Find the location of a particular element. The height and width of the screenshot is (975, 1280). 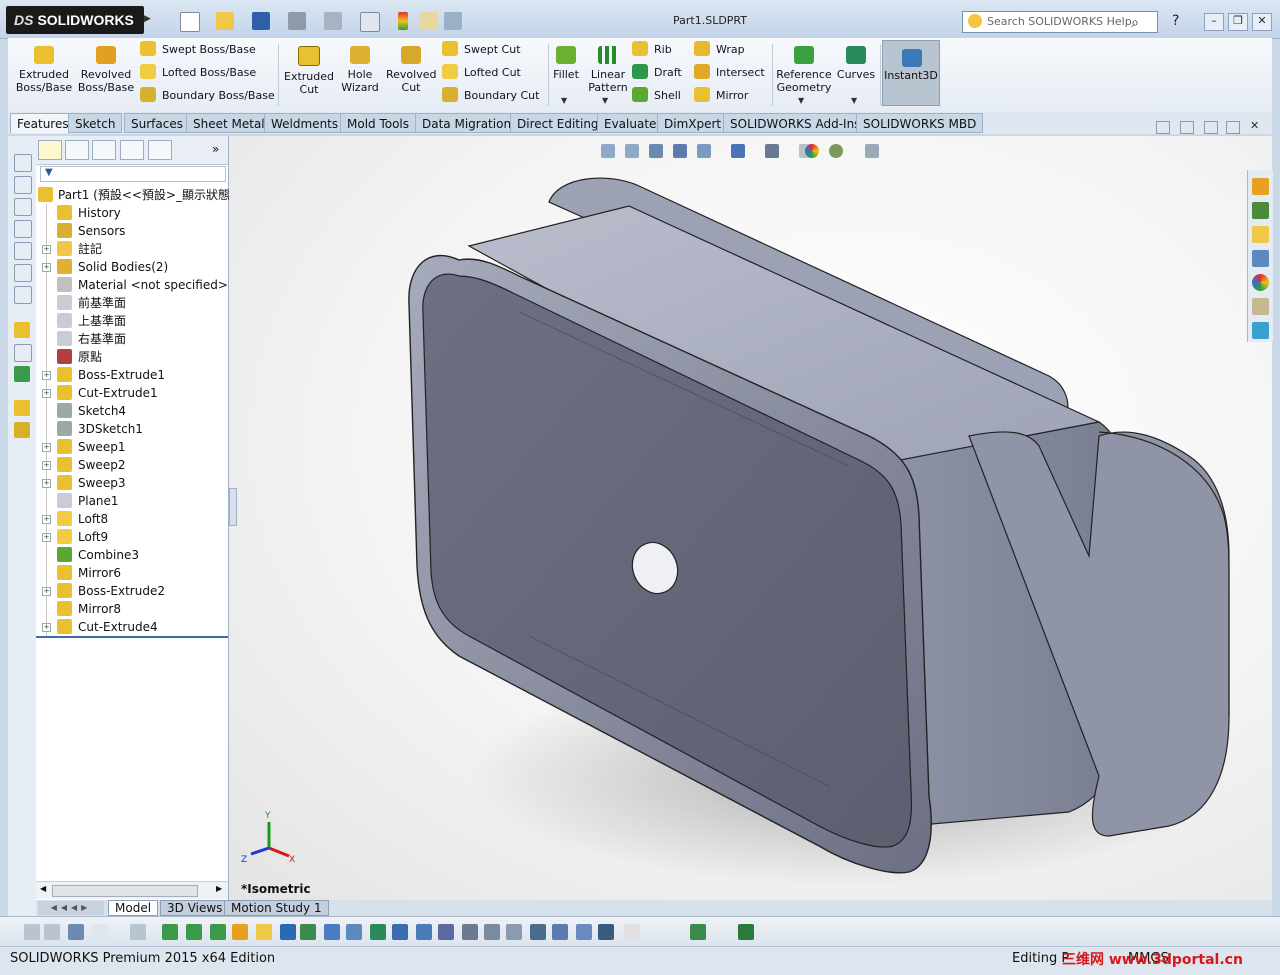

revolved-cut-button: Revolved Cut is located at coordinates (411, 70).